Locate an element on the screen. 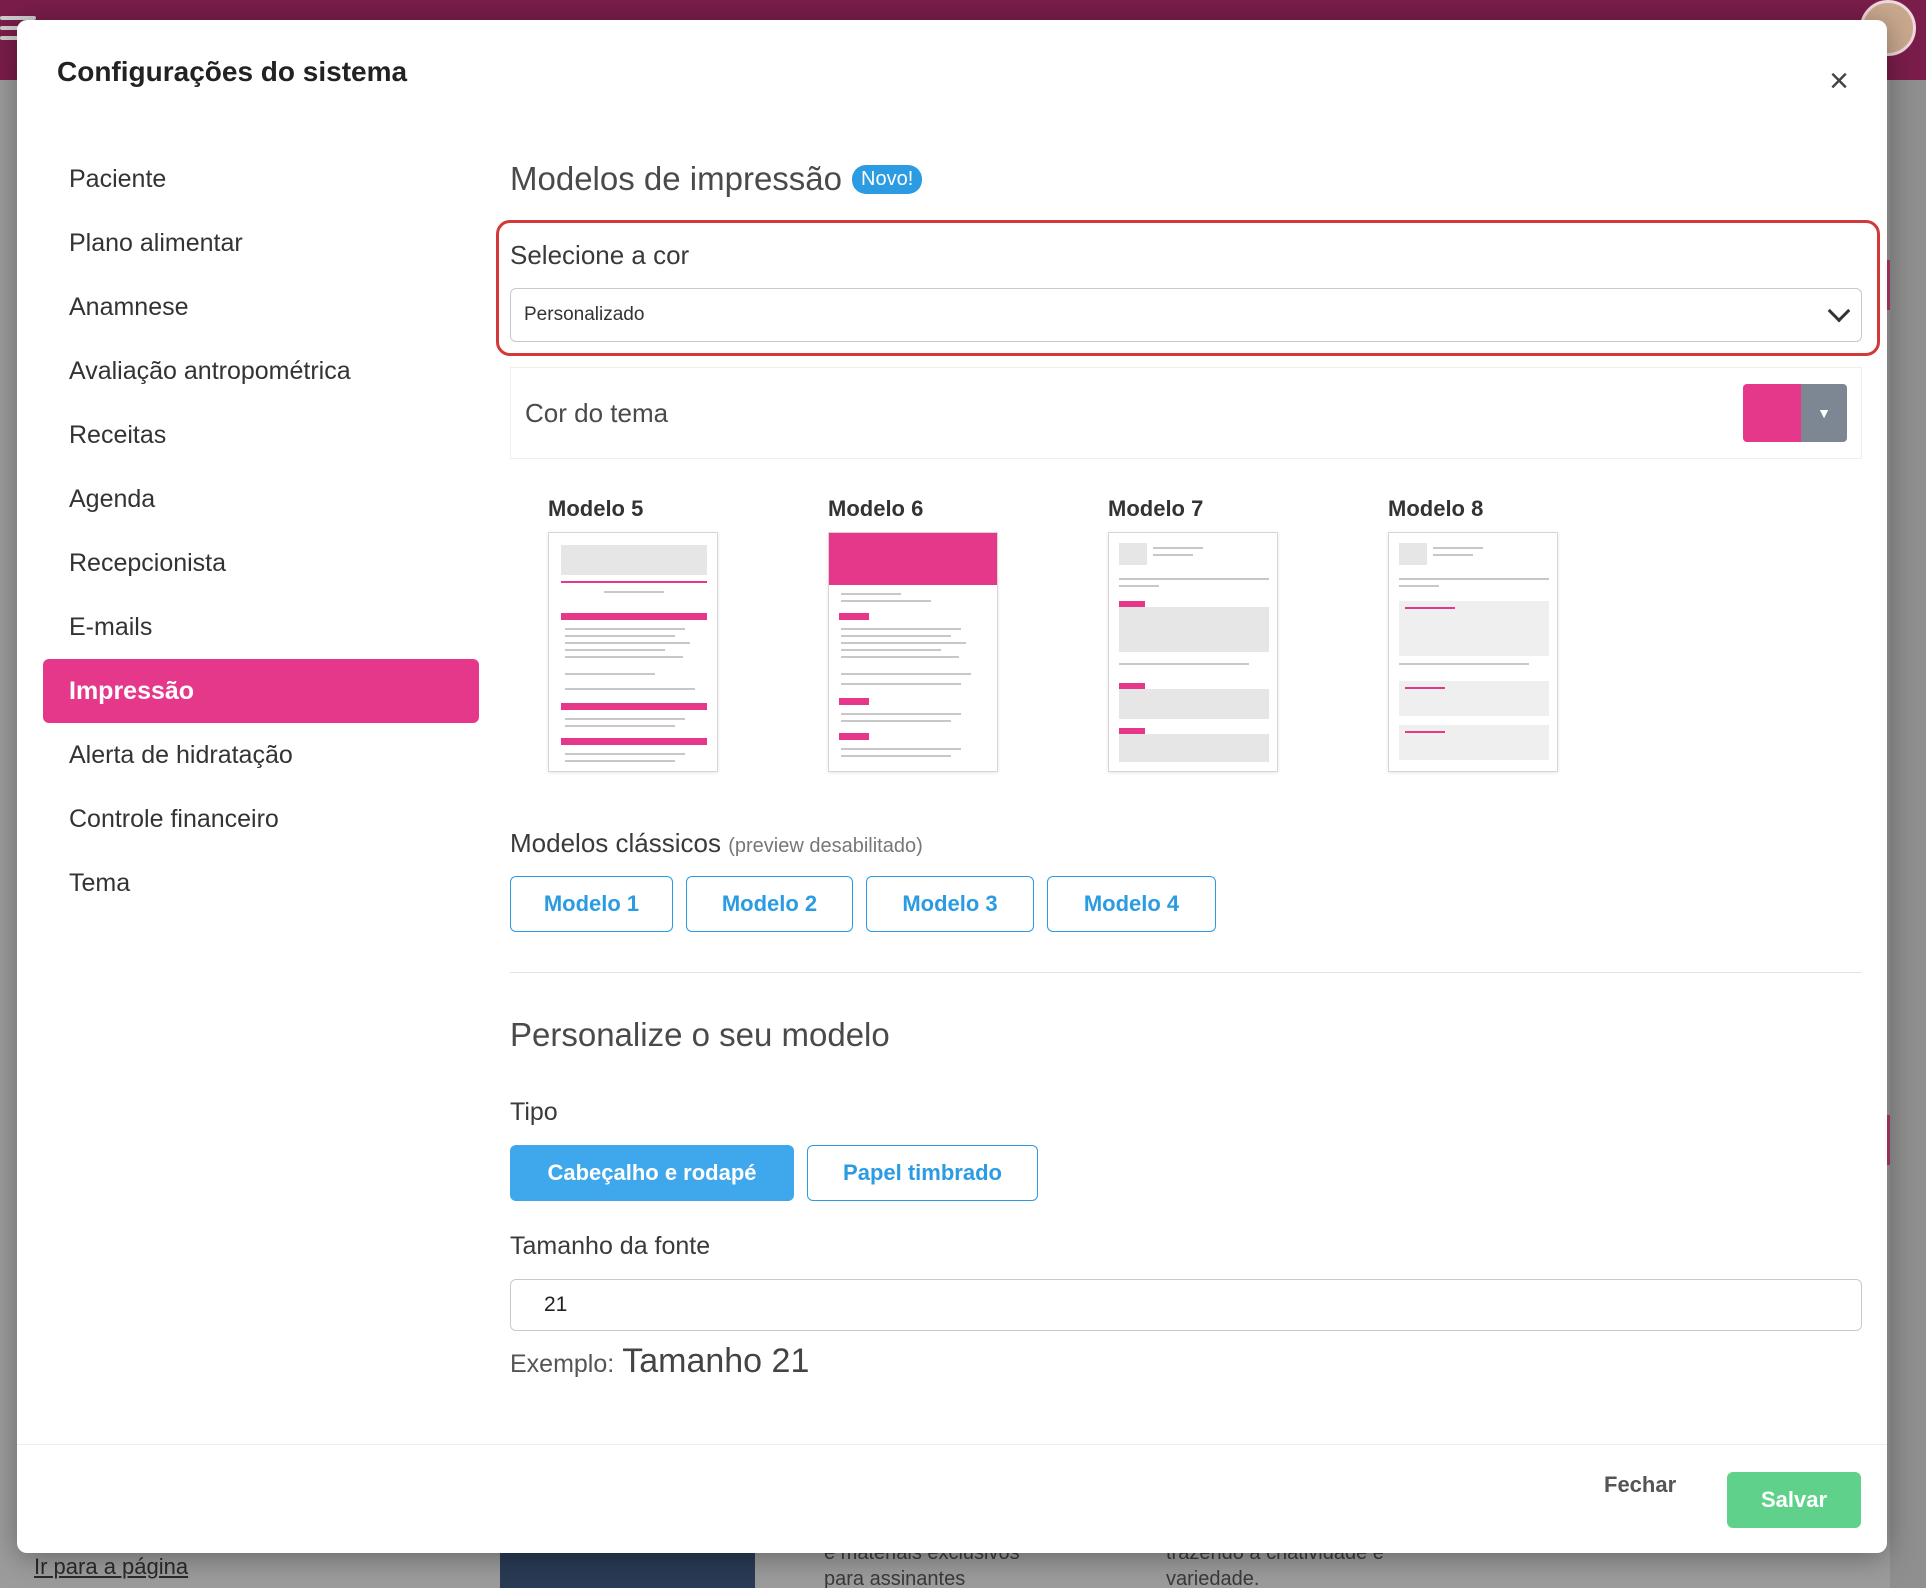 This screenshot has width=1926, height=1588. header-footer-button: Cabeçalho e rodapé is located at coordinates (652, 1173).